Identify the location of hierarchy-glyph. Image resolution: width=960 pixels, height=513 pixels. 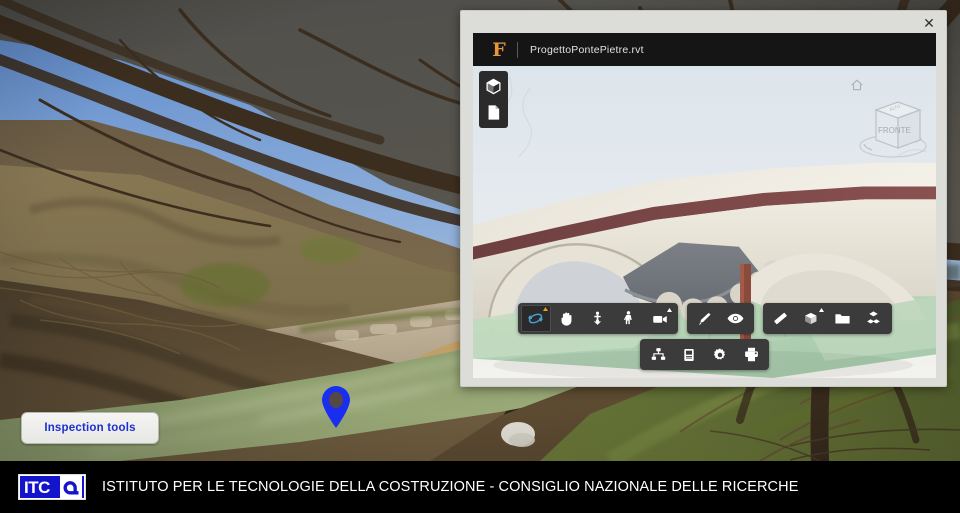
(658, 354).